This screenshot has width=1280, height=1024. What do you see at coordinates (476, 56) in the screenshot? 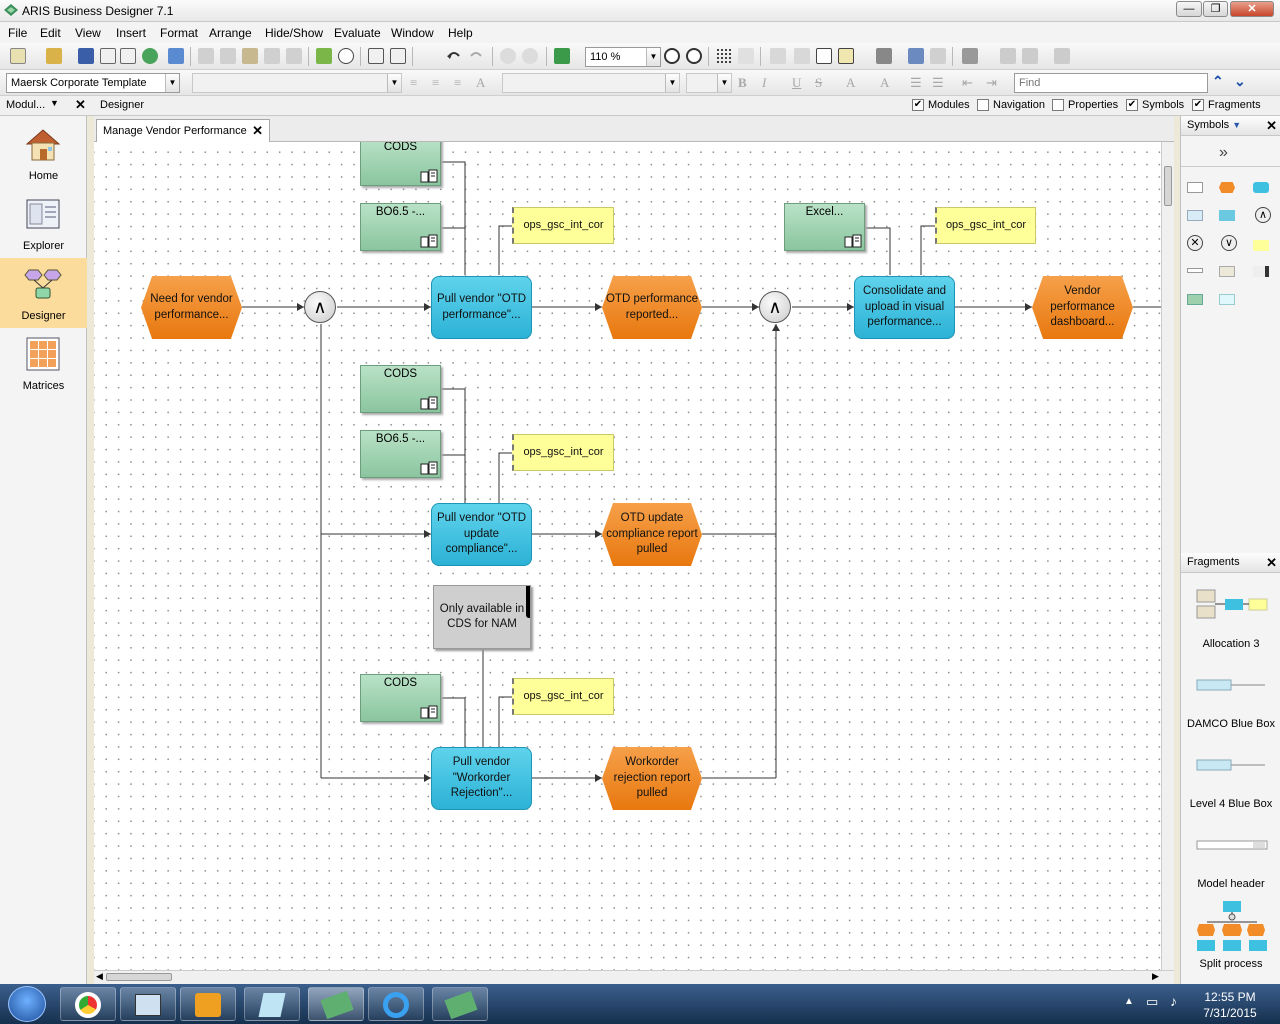
I see `redo-arrow-icon` at bounding box center [476, 56].